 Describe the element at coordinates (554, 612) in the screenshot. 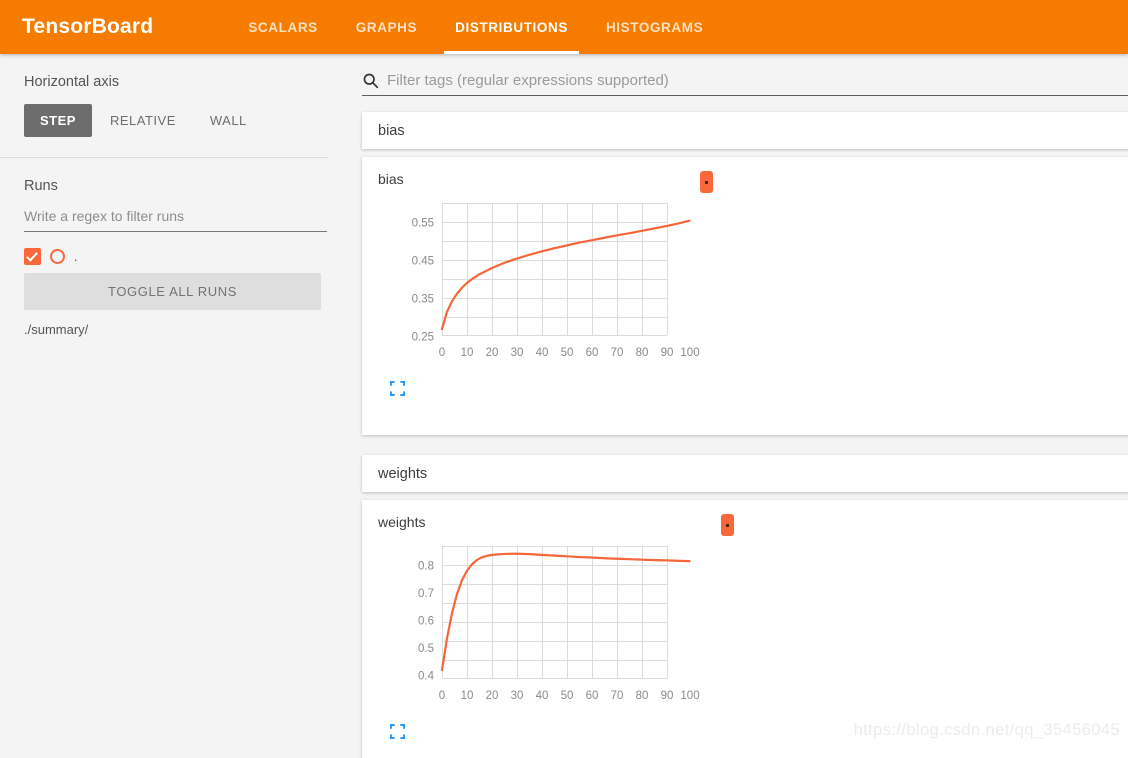

I see `grid-horizontal-weights` at that location.